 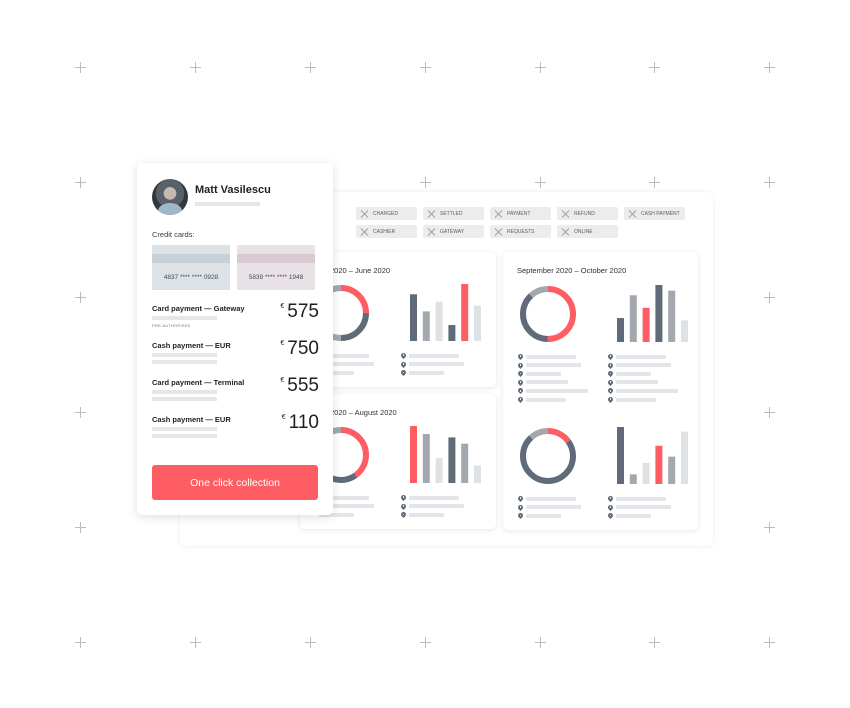 What do you see at coordinates (303, 422) in the screenshot?
I see `amount-value: 110` at bounding box center [303, 422].